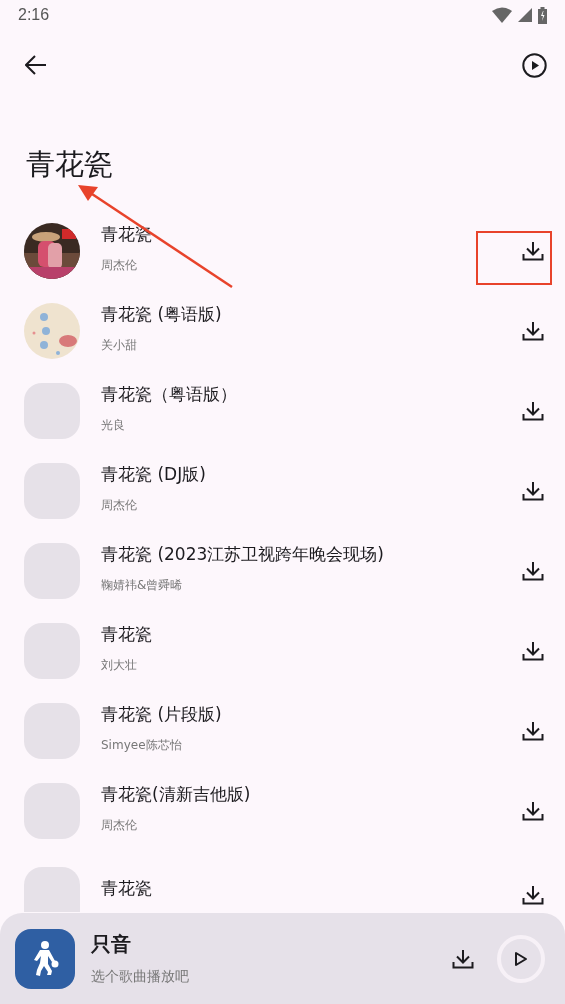 Image resolution: width=565 pixels, height=1004 pixels. I want to click on song-item: 青花瓷 (片段版) Simyee陈芯怡, so click(282, 731).